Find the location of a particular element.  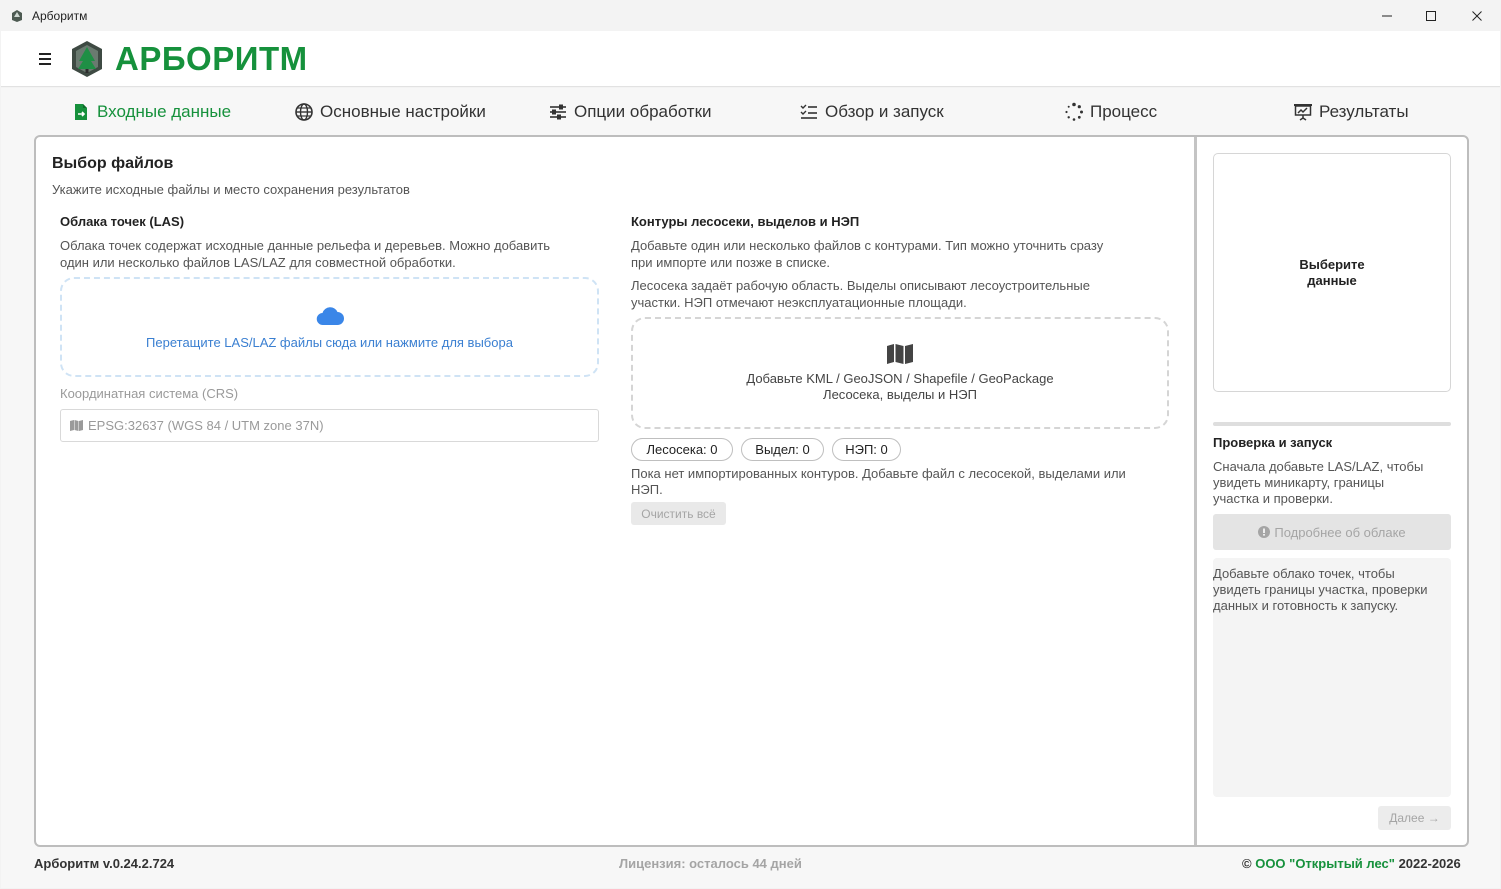

crs-label: Координатная система (CRS) is located at coordinates (149, 393).